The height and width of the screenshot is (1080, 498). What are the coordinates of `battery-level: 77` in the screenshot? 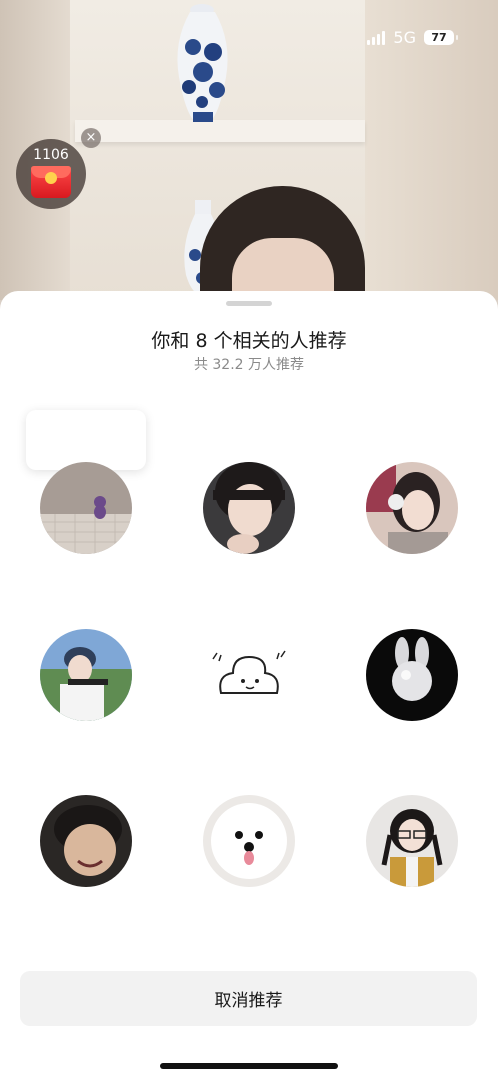 It's located at (439, 37).